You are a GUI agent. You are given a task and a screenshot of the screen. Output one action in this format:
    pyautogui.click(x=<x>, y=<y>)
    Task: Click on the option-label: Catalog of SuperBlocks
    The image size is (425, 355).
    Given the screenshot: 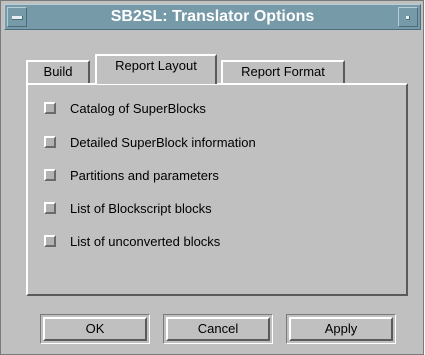 What is the action you would take?
    pyautogui.click(x=138, y=108)
    